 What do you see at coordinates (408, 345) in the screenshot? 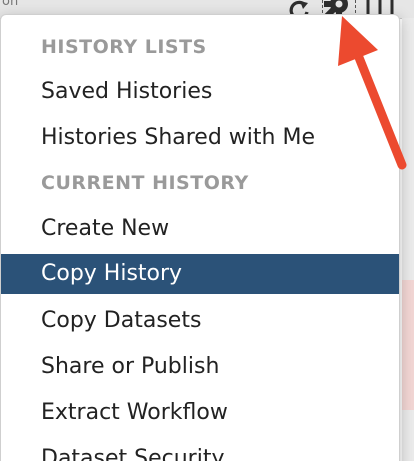
I see `background-error-dataset` at bounding box center [408, 345].